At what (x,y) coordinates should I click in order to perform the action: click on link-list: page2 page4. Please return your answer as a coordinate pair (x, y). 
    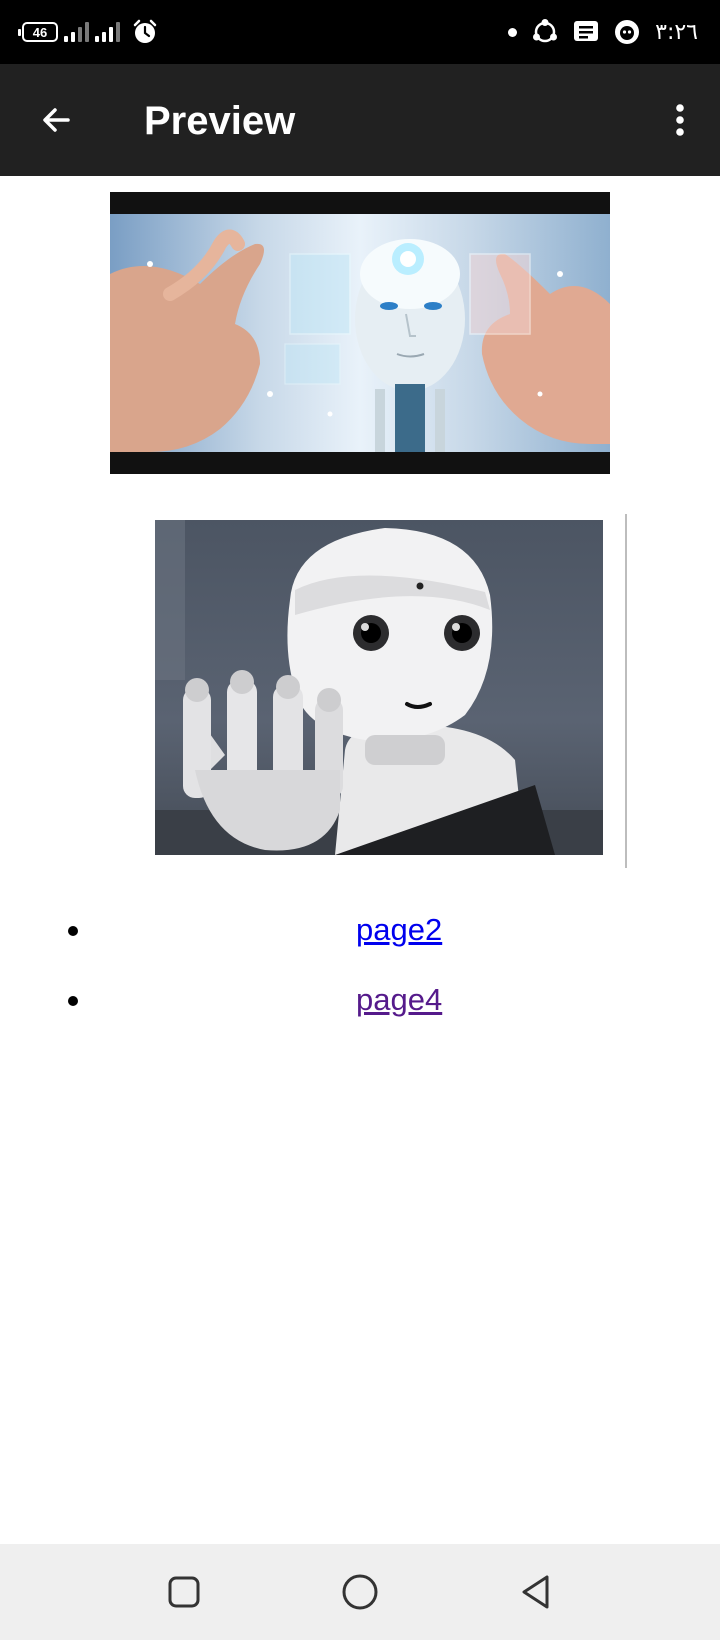
    Looking at the image, I should click on (360, 970).